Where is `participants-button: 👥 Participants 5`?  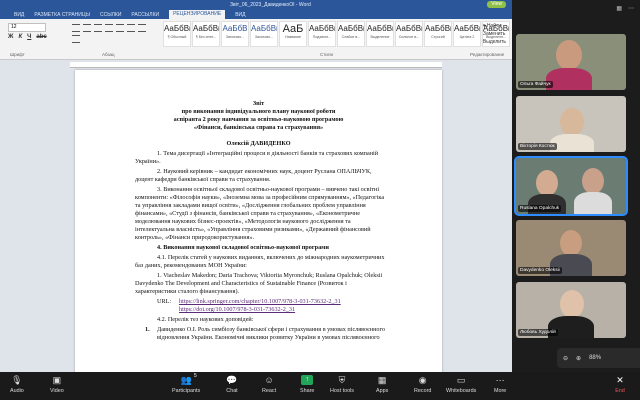 participants-button: 👥 Participants 5 is located at coordinates (186, 383).